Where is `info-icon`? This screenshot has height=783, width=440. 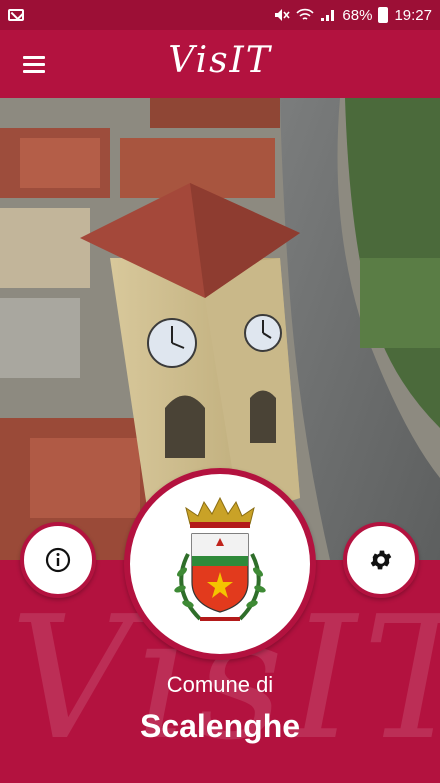
info-icon is located at coordinates (58, 560).